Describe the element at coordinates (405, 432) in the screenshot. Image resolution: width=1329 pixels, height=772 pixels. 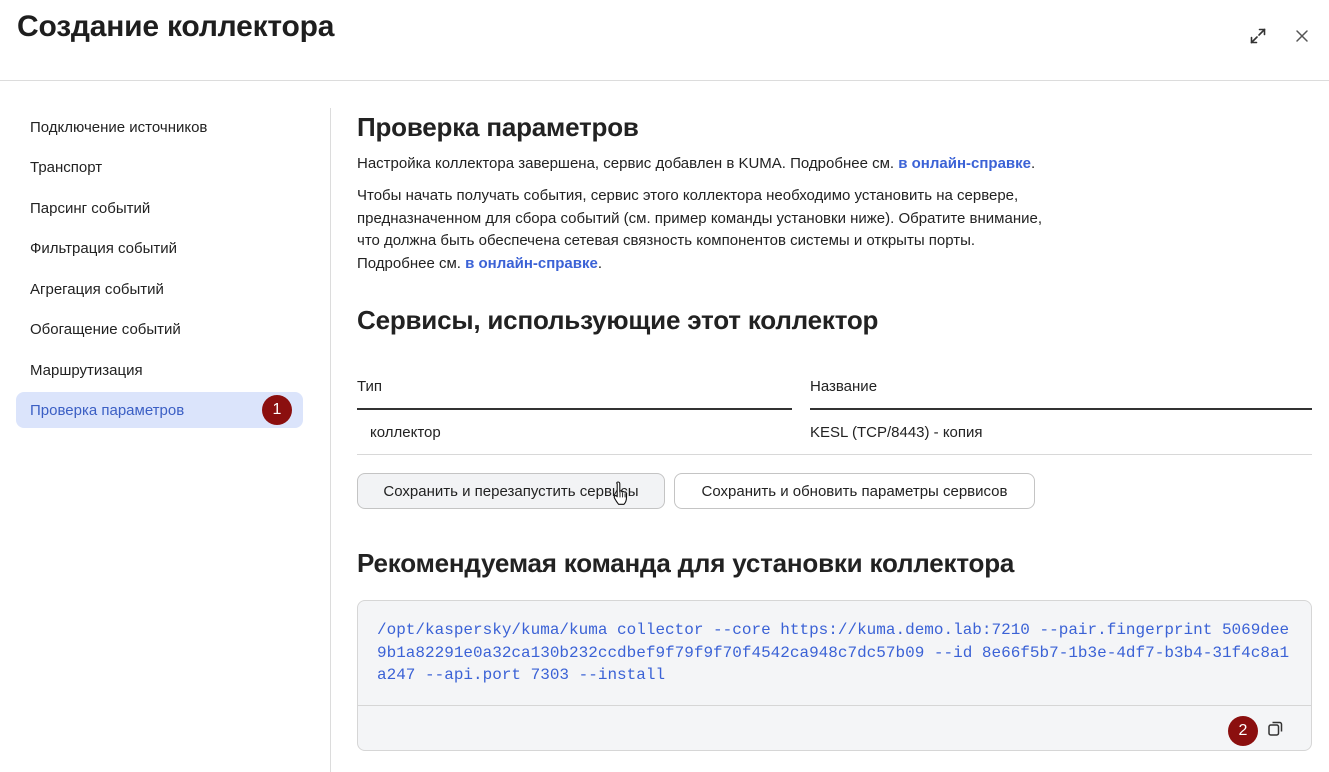
I see `table-cell-type: коллектор` at that location.